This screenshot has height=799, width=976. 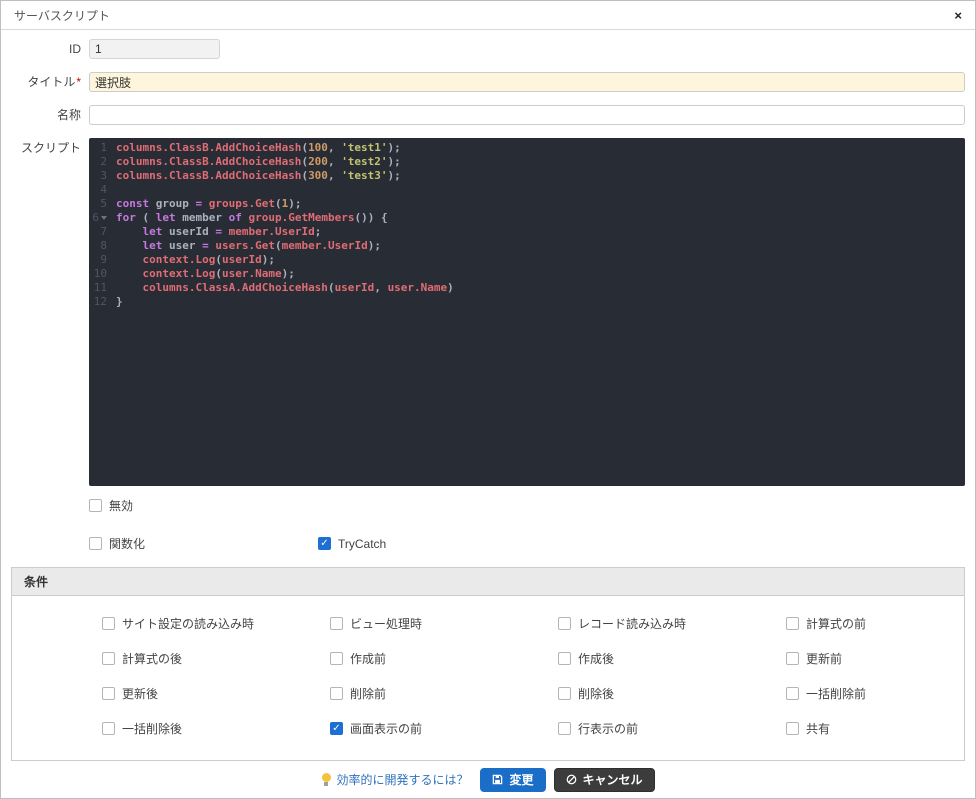 What do you see at coordinates (104, 218) in the screenshot?
I see `fold-arrow-icon` at bounding box center [104, 218].